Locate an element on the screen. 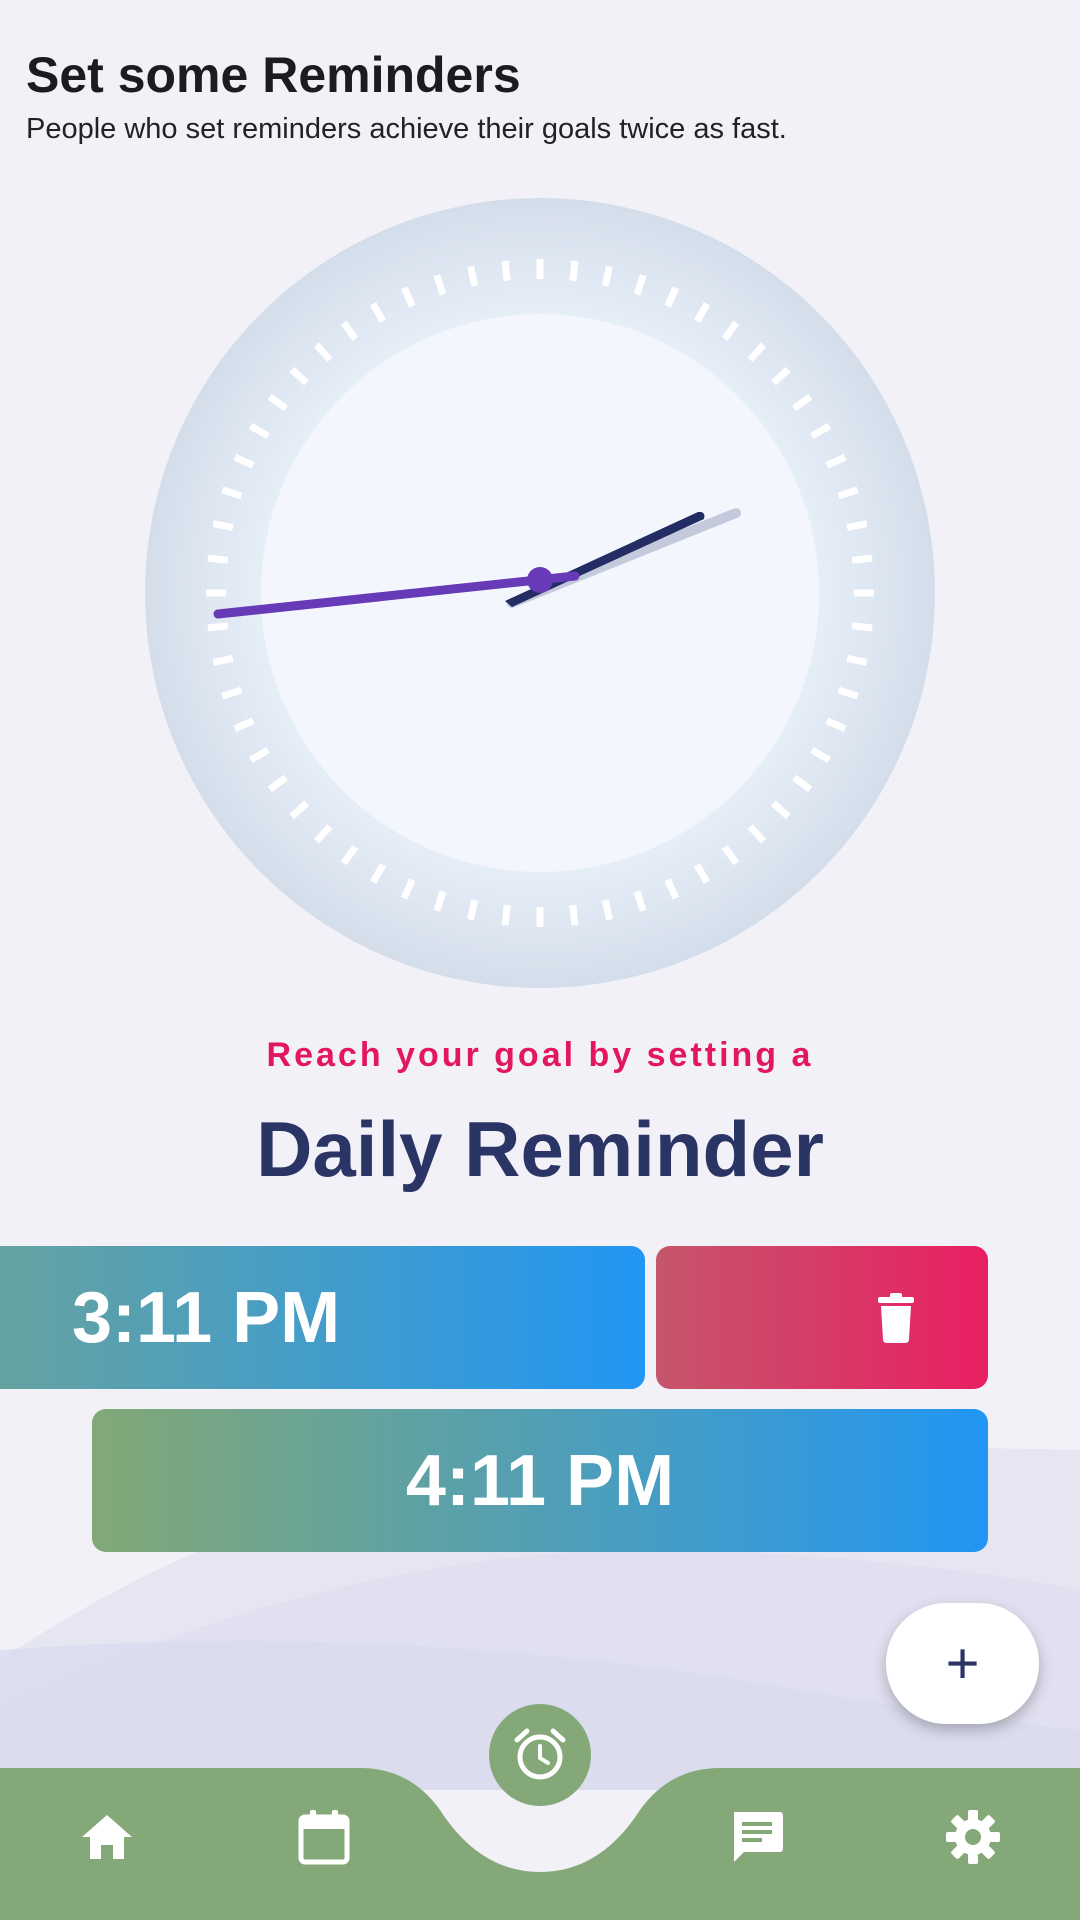 Image resolution: width=1080 pixels, height=1920 pixels. nav-reminders is located at coordinates (540, 1755).